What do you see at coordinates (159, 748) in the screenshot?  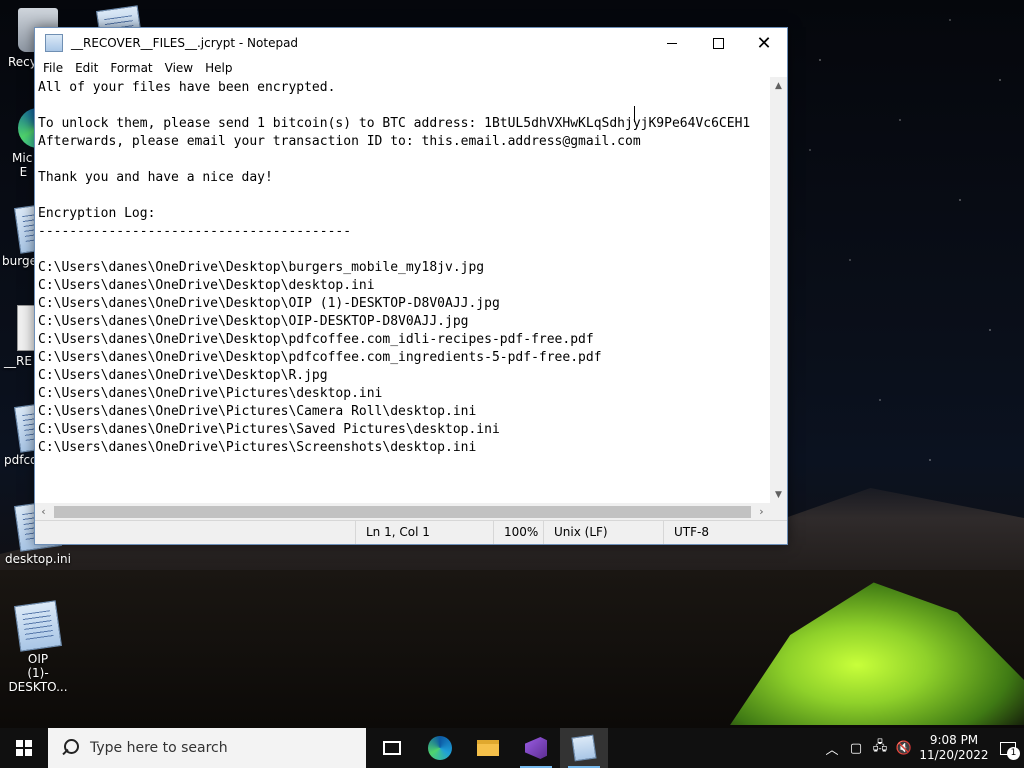 I see `search-placeholder: Type here to search` at bounding box center [159, 748].